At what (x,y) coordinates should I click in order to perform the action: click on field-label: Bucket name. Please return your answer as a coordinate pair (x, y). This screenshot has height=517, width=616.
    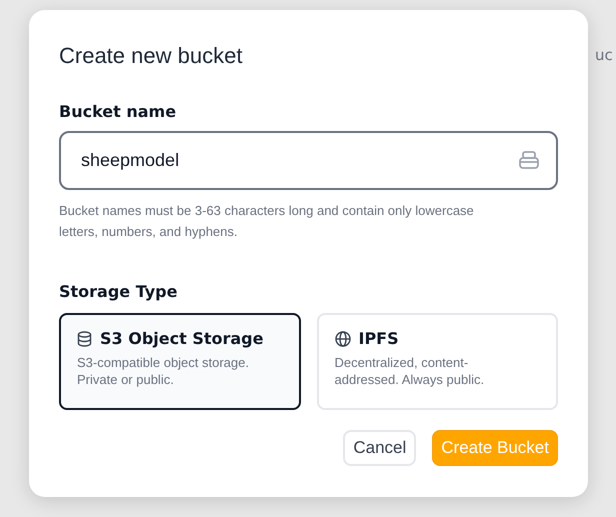
    Looking at the image, I should click on (118, 111).